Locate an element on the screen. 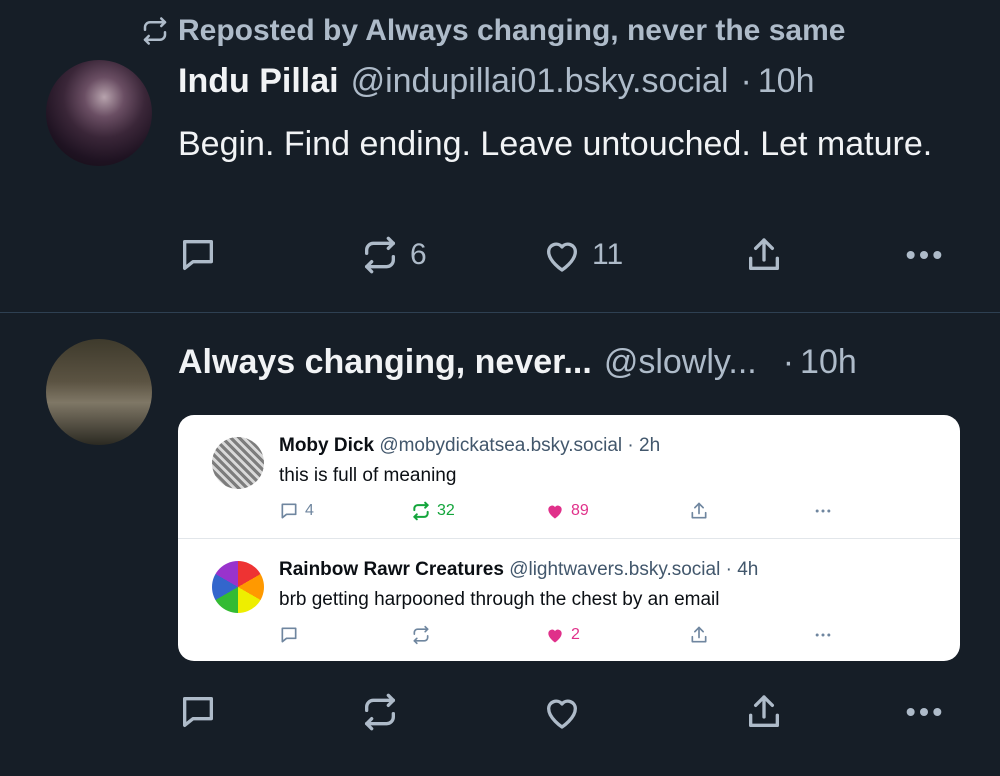 Image resolution: width=1000 pixels, height=776 pixels. repost-button: 6 is located at coordinates (393, 255).